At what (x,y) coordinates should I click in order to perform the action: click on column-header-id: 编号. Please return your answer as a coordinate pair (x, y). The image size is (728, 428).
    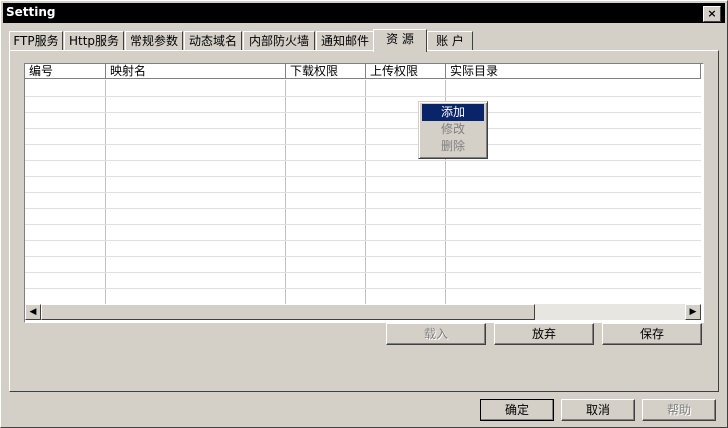
    Looking at the image, I should click on (65, 71).